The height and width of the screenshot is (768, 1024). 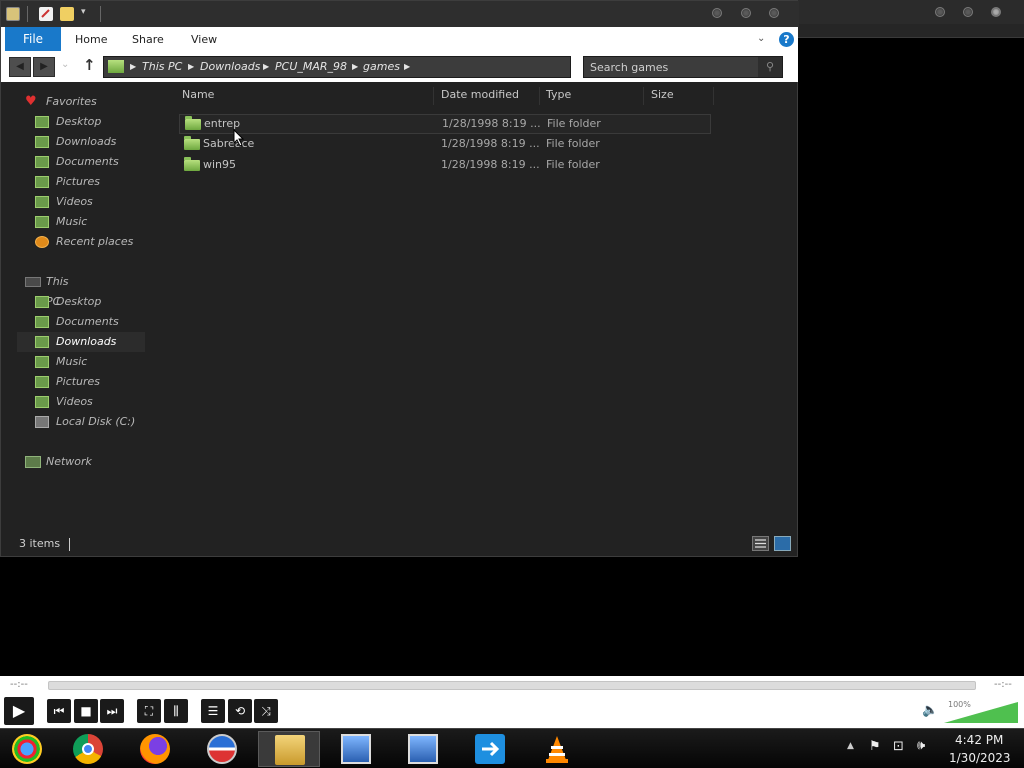 I want to click on clock-time: 4:42 PM, so click(x=979, y=740).